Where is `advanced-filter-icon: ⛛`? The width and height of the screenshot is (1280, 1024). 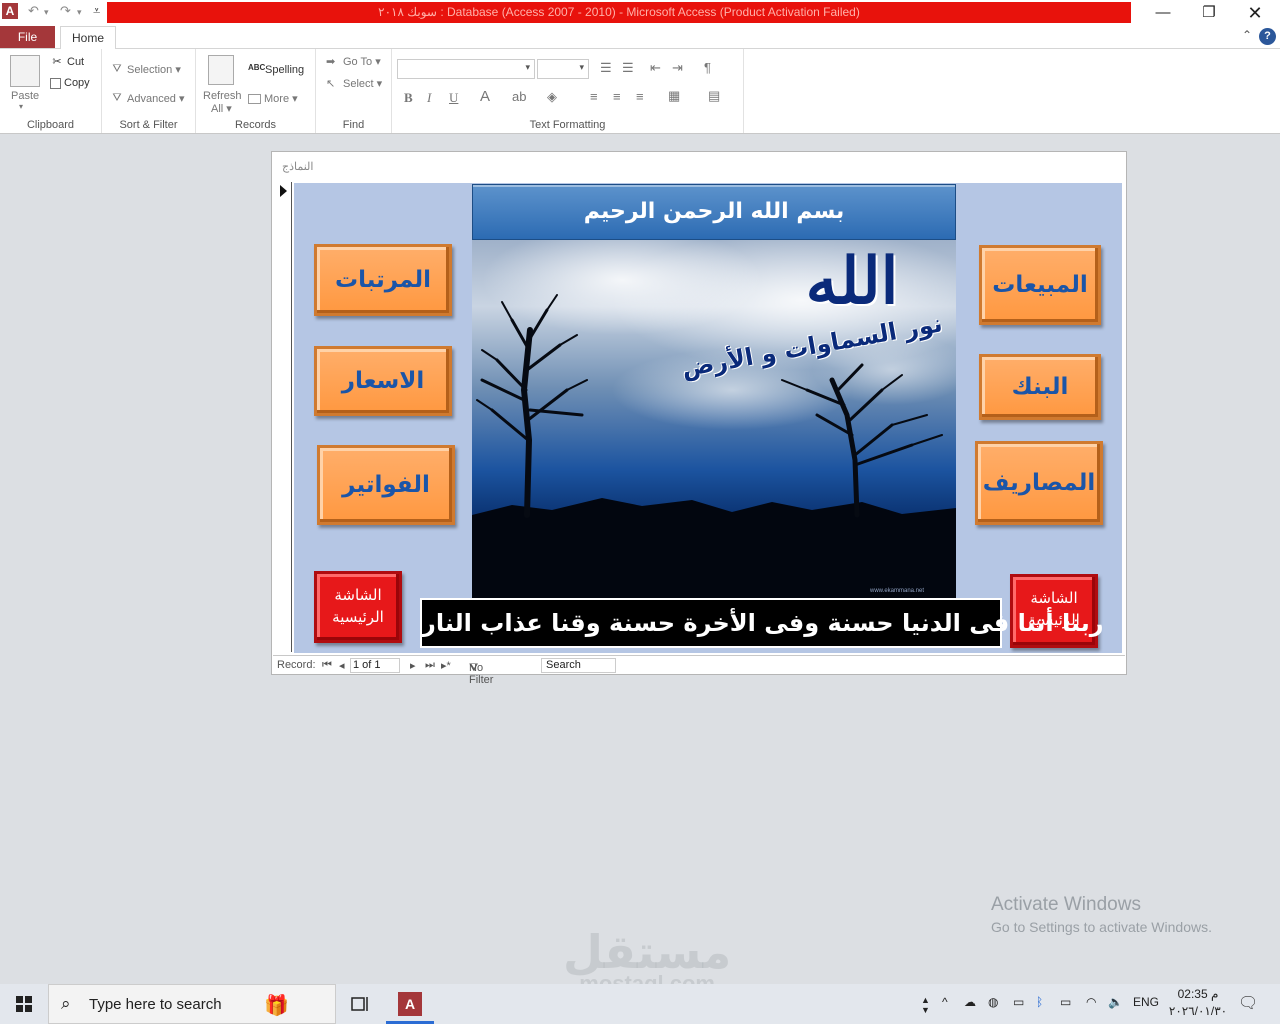
advanced-filter-icon: ⛛ is located at coordinates (117, 98).